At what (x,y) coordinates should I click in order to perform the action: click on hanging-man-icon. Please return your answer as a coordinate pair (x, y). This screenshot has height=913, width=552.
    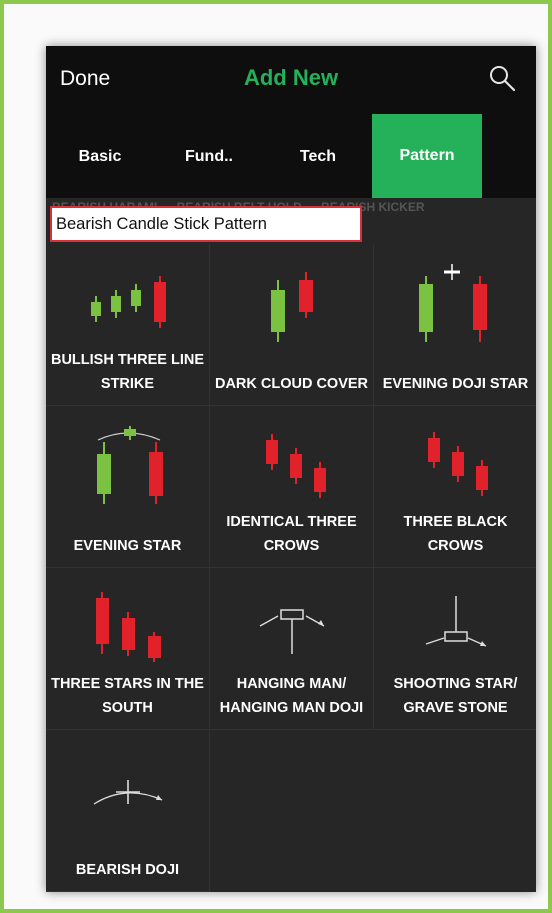
    Looking at the image, I should click on (292, 631).